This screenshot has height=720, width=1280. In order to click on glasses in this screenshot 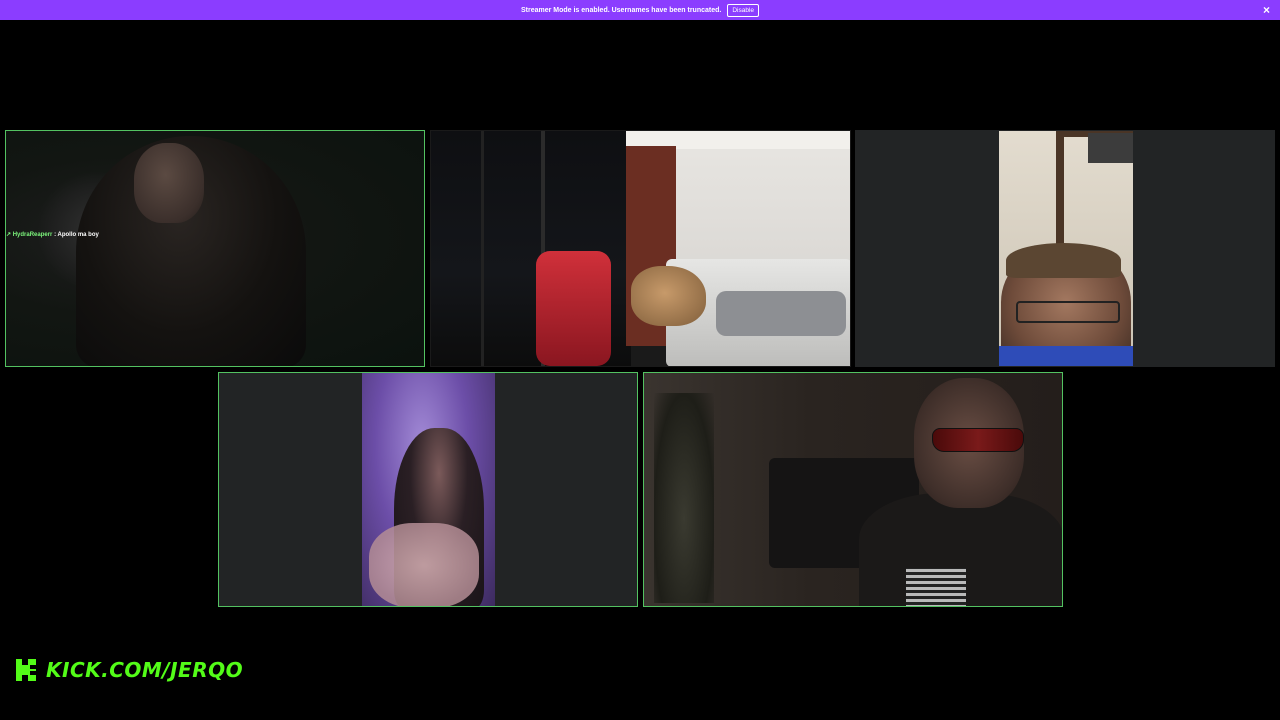, I will do `click(1068, 312)`.